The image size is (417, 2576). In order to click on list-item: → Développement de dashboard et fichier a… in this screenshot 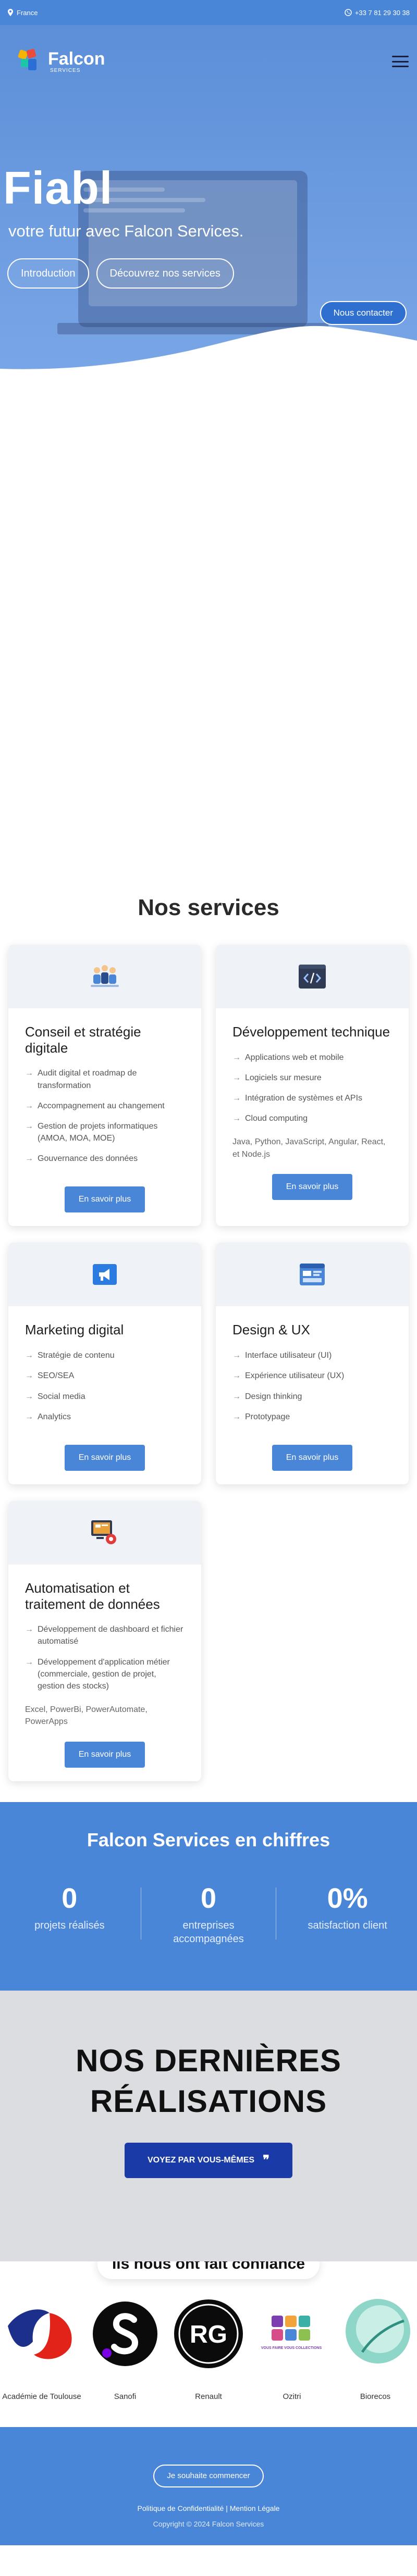, I will do `click(104, 1635)`.